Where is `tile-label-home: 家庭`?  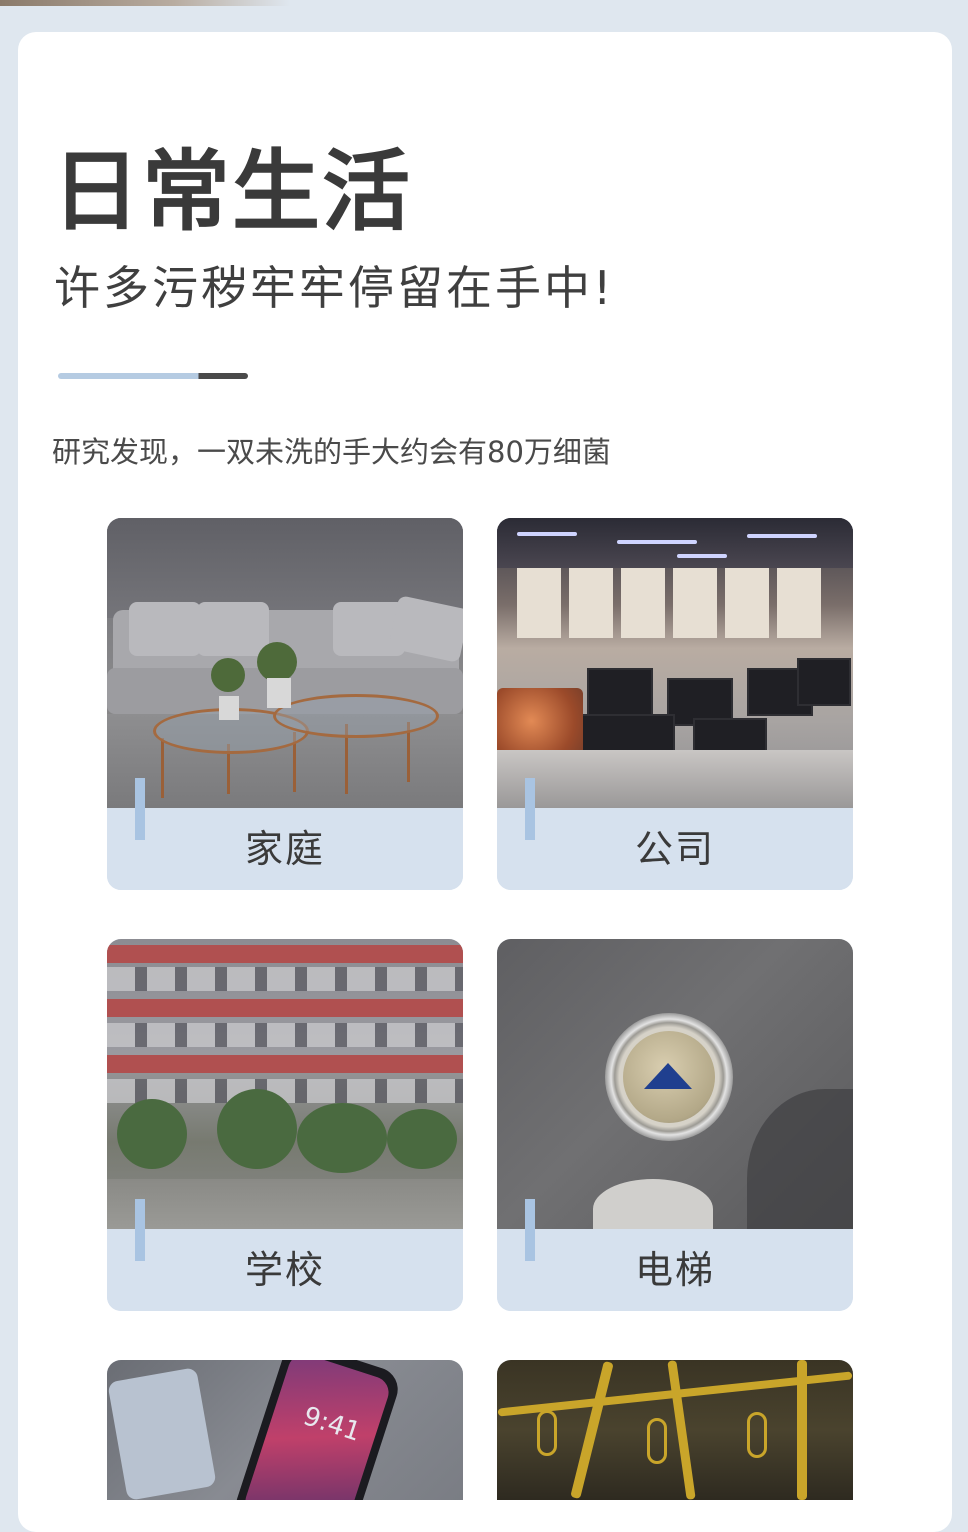 tile-label-home: 家庭 is located at coordinates (284, 849).